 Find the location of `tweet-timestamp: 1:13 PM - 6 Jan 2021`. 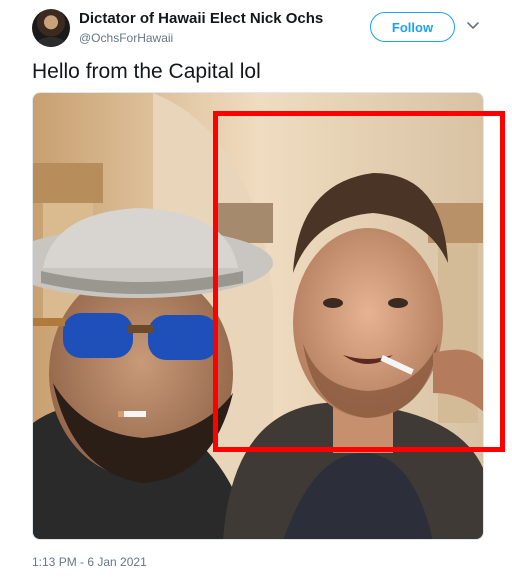

tweet-timestamp: 1:13 PM - 6 Jan 2021 is located at coordinates (89, 562).